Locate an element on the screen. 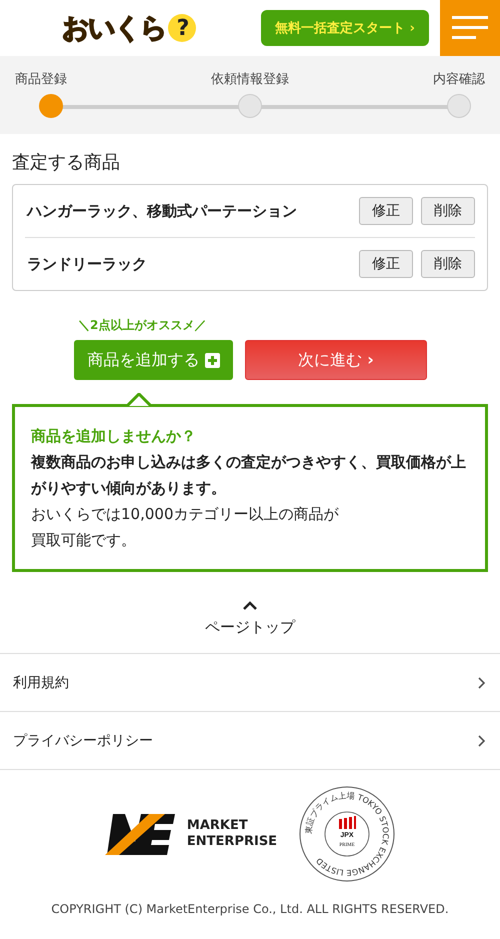 Image resolution: width=500 pixels, height=939 pixels. next-button: 次に進む › is located at coordinates (336, 360).